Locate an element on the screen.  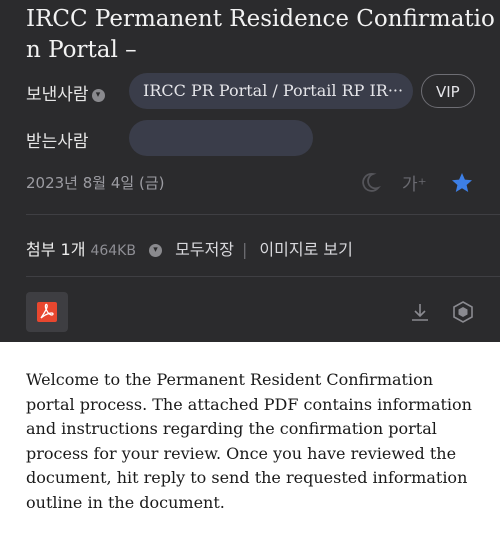
email-date: 2023년 8월 4일 (금) is located at coordinates (95, 183).